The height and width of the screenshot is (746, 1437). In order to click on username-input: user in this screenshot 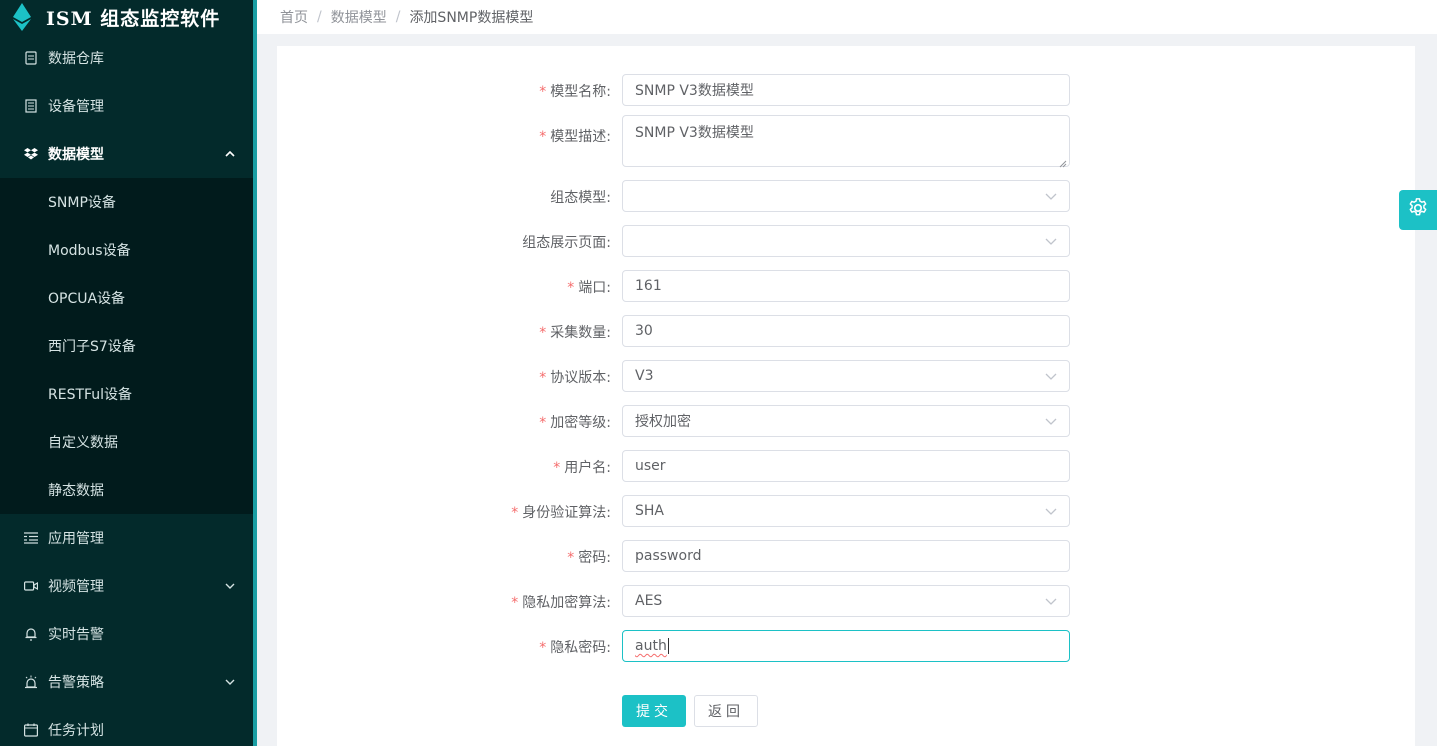, I will do `click(846, 466)`.